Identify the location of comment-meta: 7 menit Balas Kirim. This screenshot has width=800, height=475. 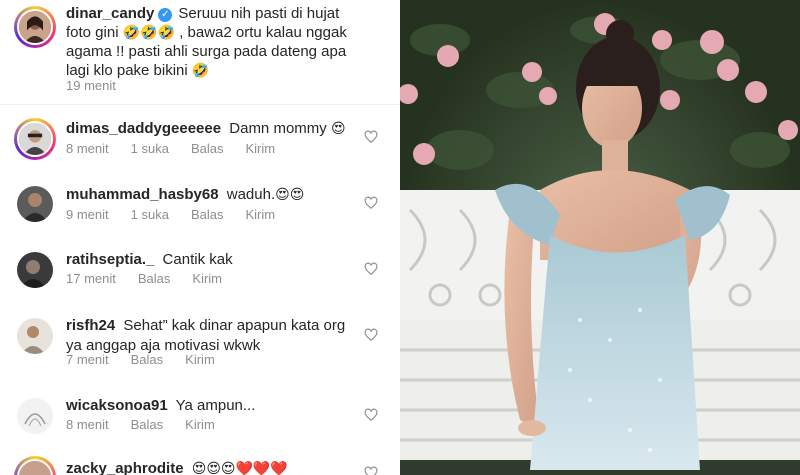
(140, 359).